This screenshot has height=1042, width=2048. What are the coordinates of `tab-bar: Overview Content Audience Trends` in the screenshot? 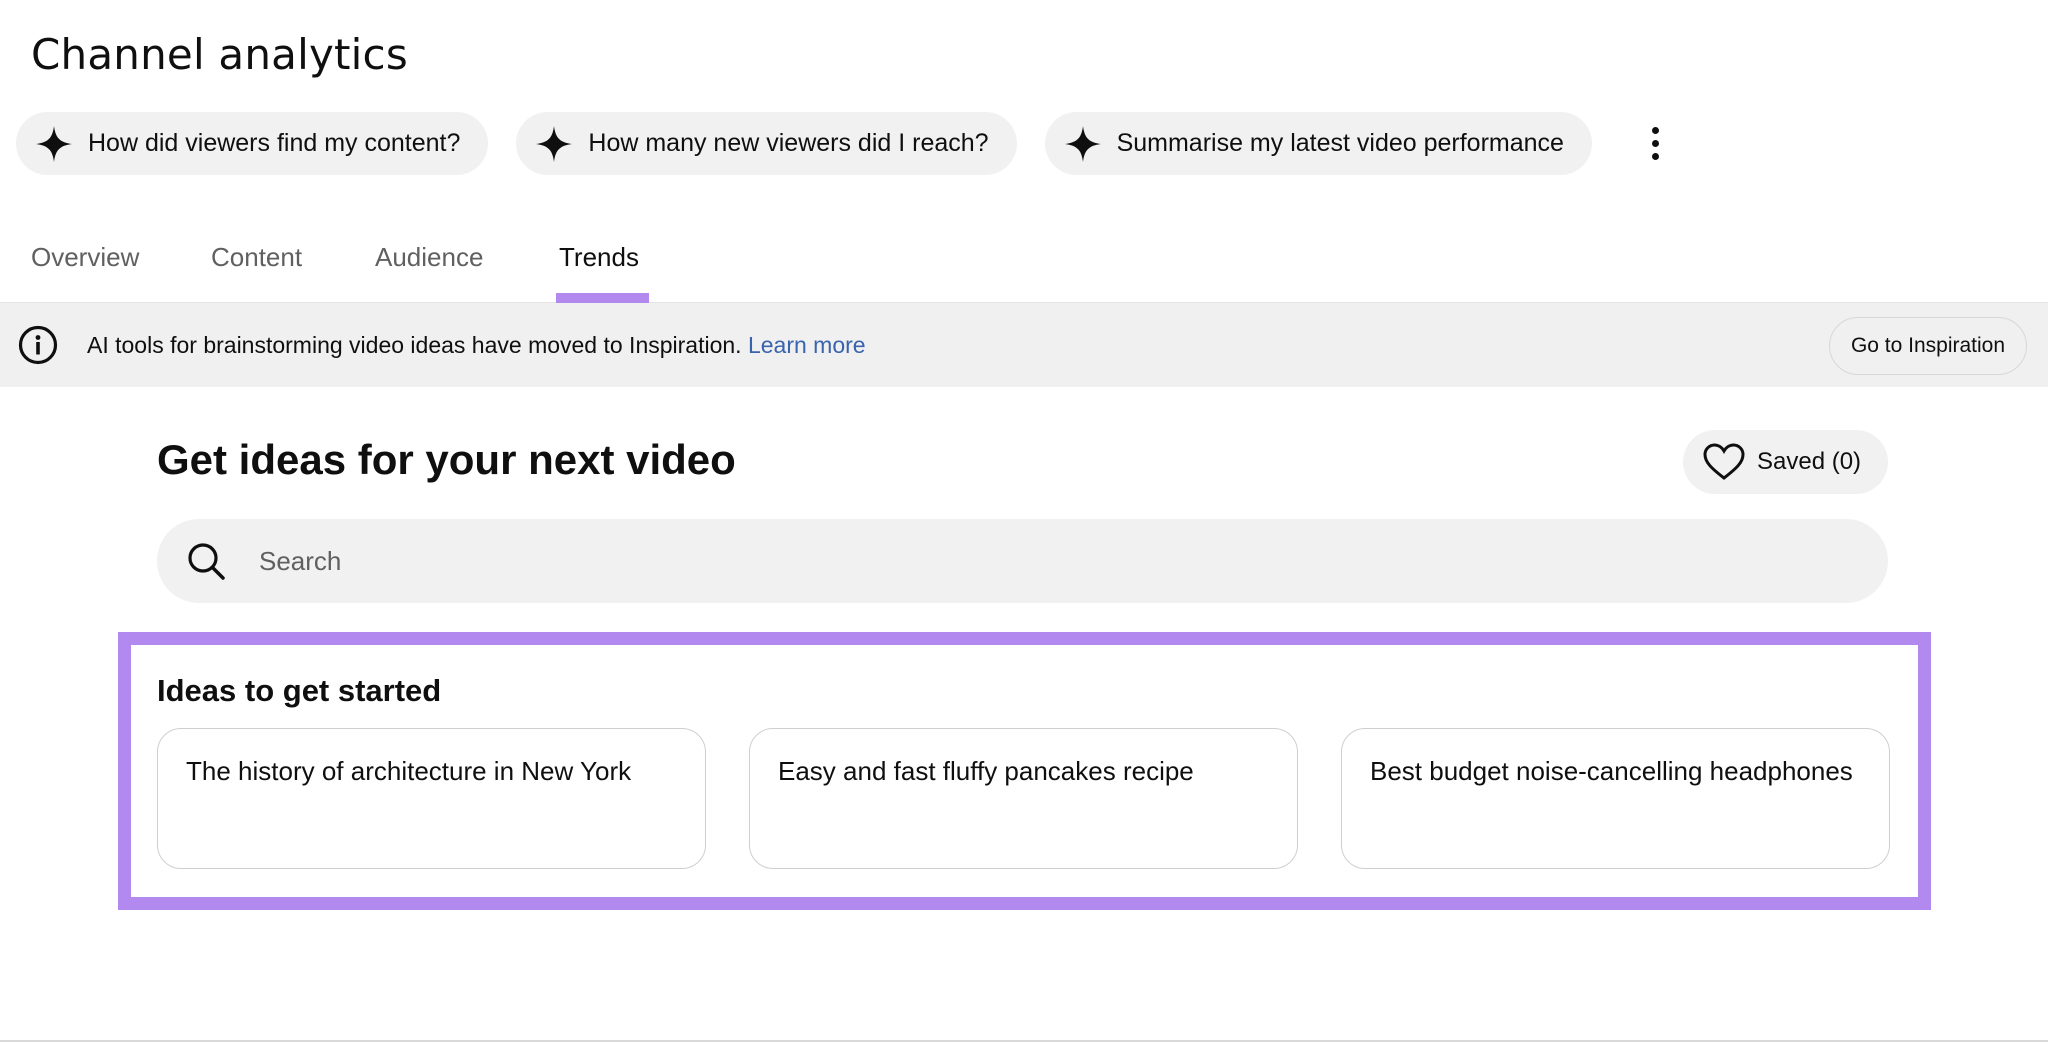 It's located at (1024, 266).